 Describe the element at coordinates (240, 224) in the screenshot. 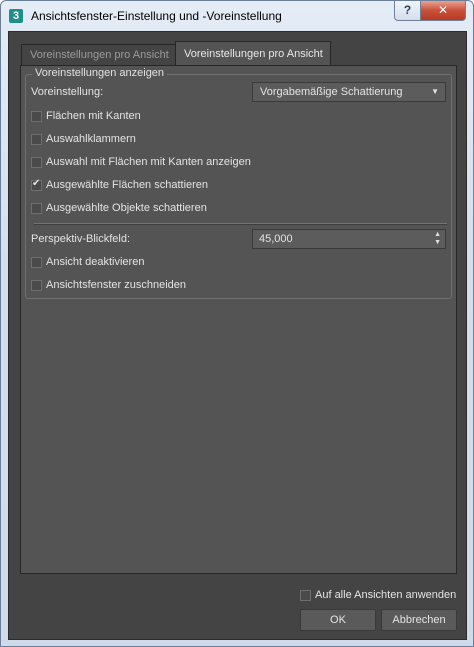

I see `group-divider` at that location.